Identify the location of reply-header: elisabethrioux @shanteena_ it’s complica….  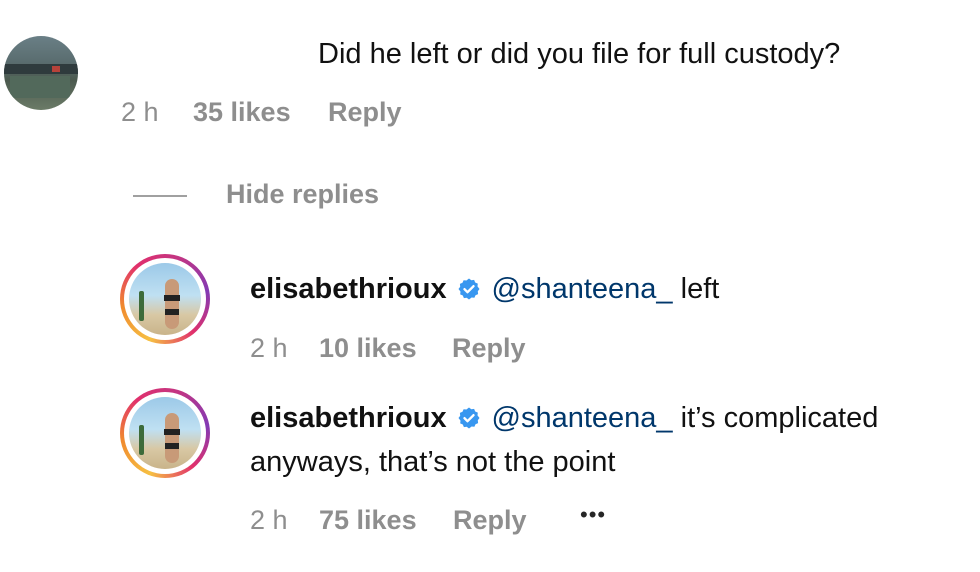
(564, 418).